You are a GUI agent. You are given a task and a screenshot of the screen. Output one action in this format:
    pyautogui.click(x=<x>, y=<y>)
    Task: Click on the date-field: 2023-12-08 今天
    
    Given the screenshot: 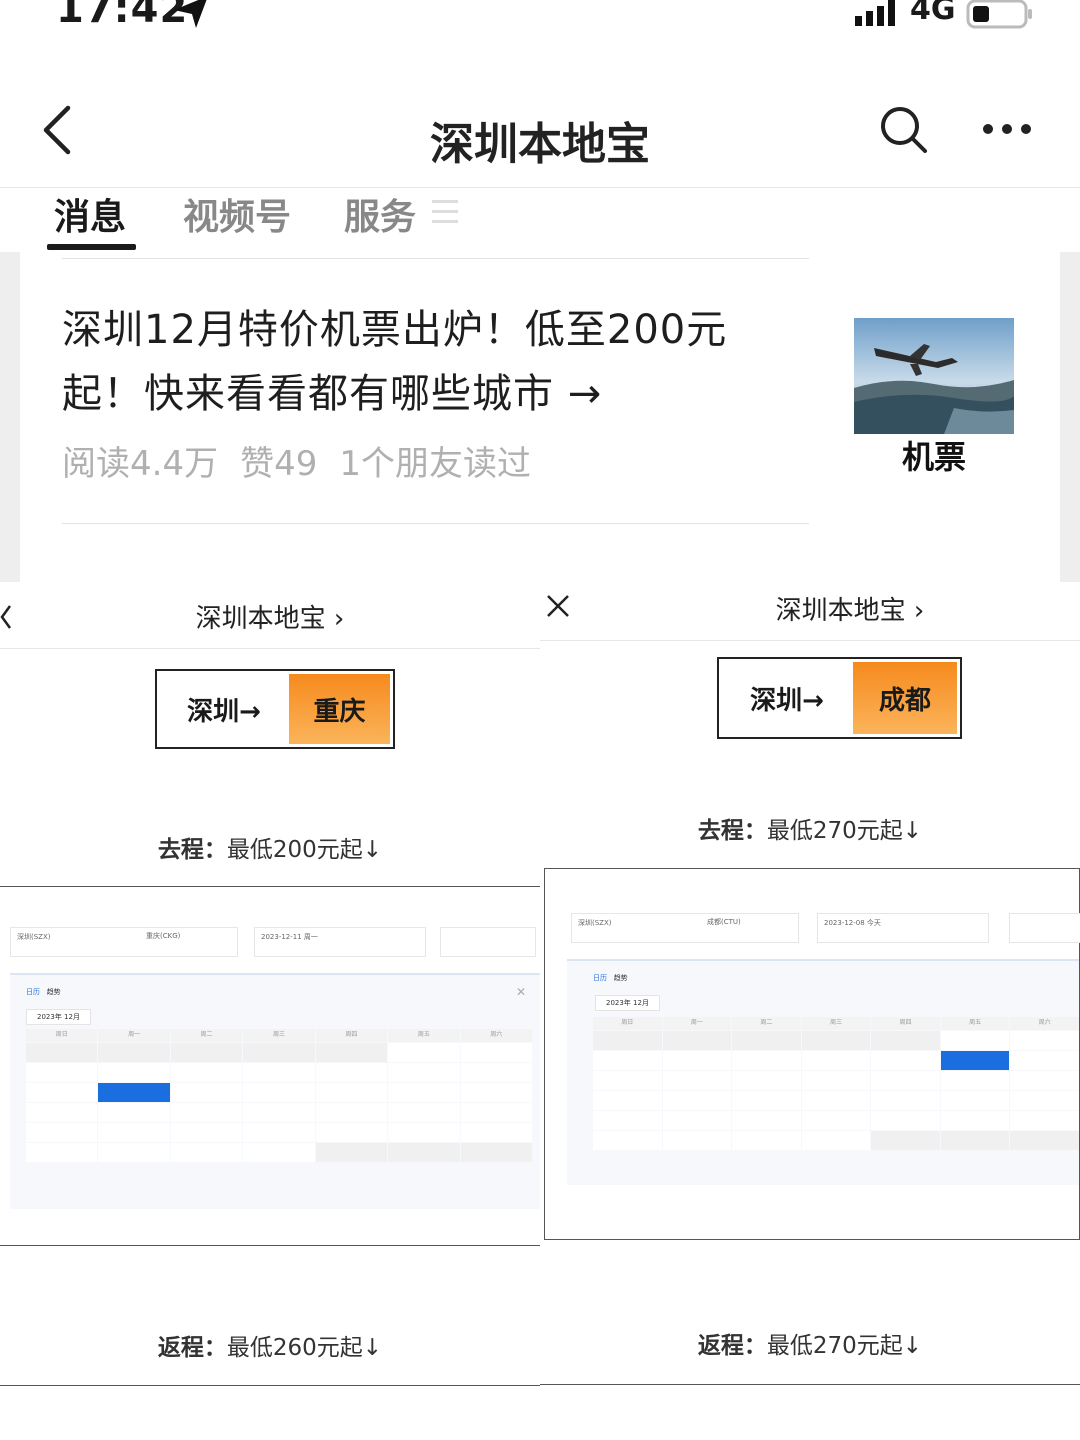 What is the action you would take?
    pyautogui.click(x=903, y=928)
    